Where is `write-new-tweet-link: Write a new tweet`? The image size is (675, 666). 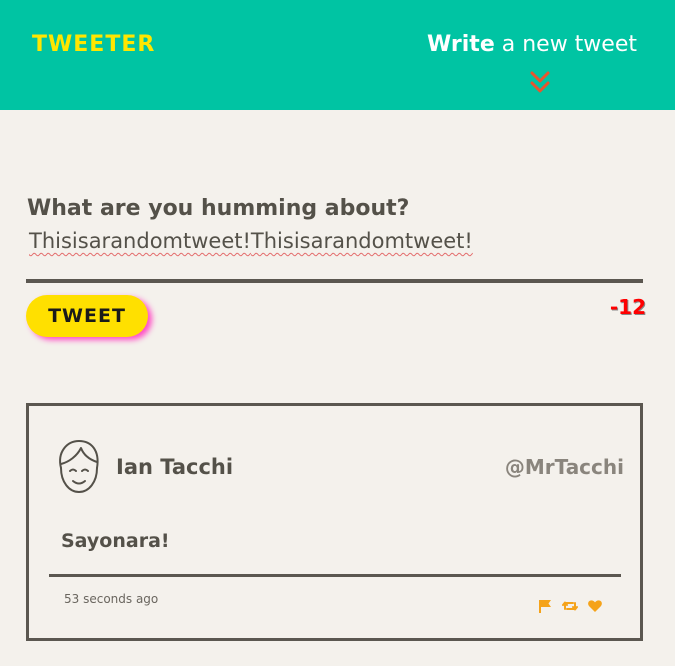
write-new-tweet-link: Write a new tweet is located at coordinates (532, 44).